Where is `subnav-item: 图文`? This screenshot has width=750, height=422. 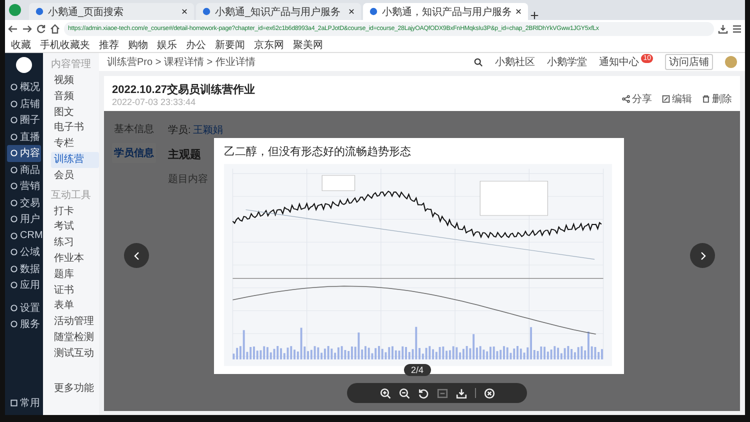 subnav-item: 图文 is located at coordinates (75, 112).